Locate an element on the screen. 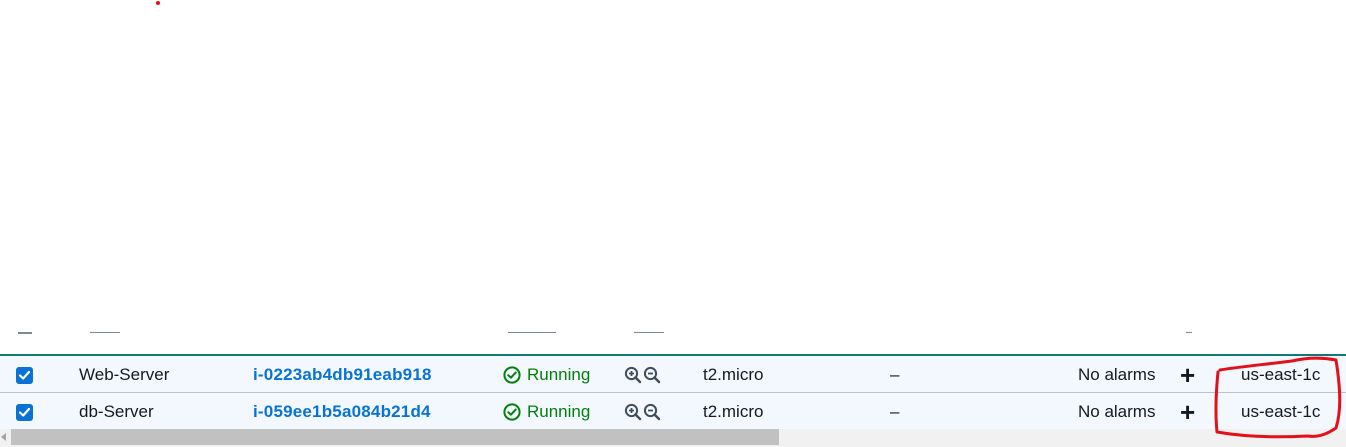  scrollbar-thumb is located at coordinates (395, 437).